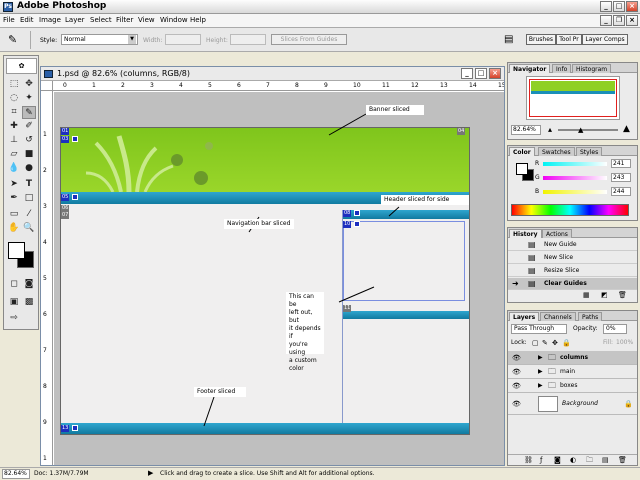 The height and width of the screenshot is (480, 640). Describe the element at coordinates (29, 228) in the screenshot. I see `zoom-tool-icon: 🔍` at that location.